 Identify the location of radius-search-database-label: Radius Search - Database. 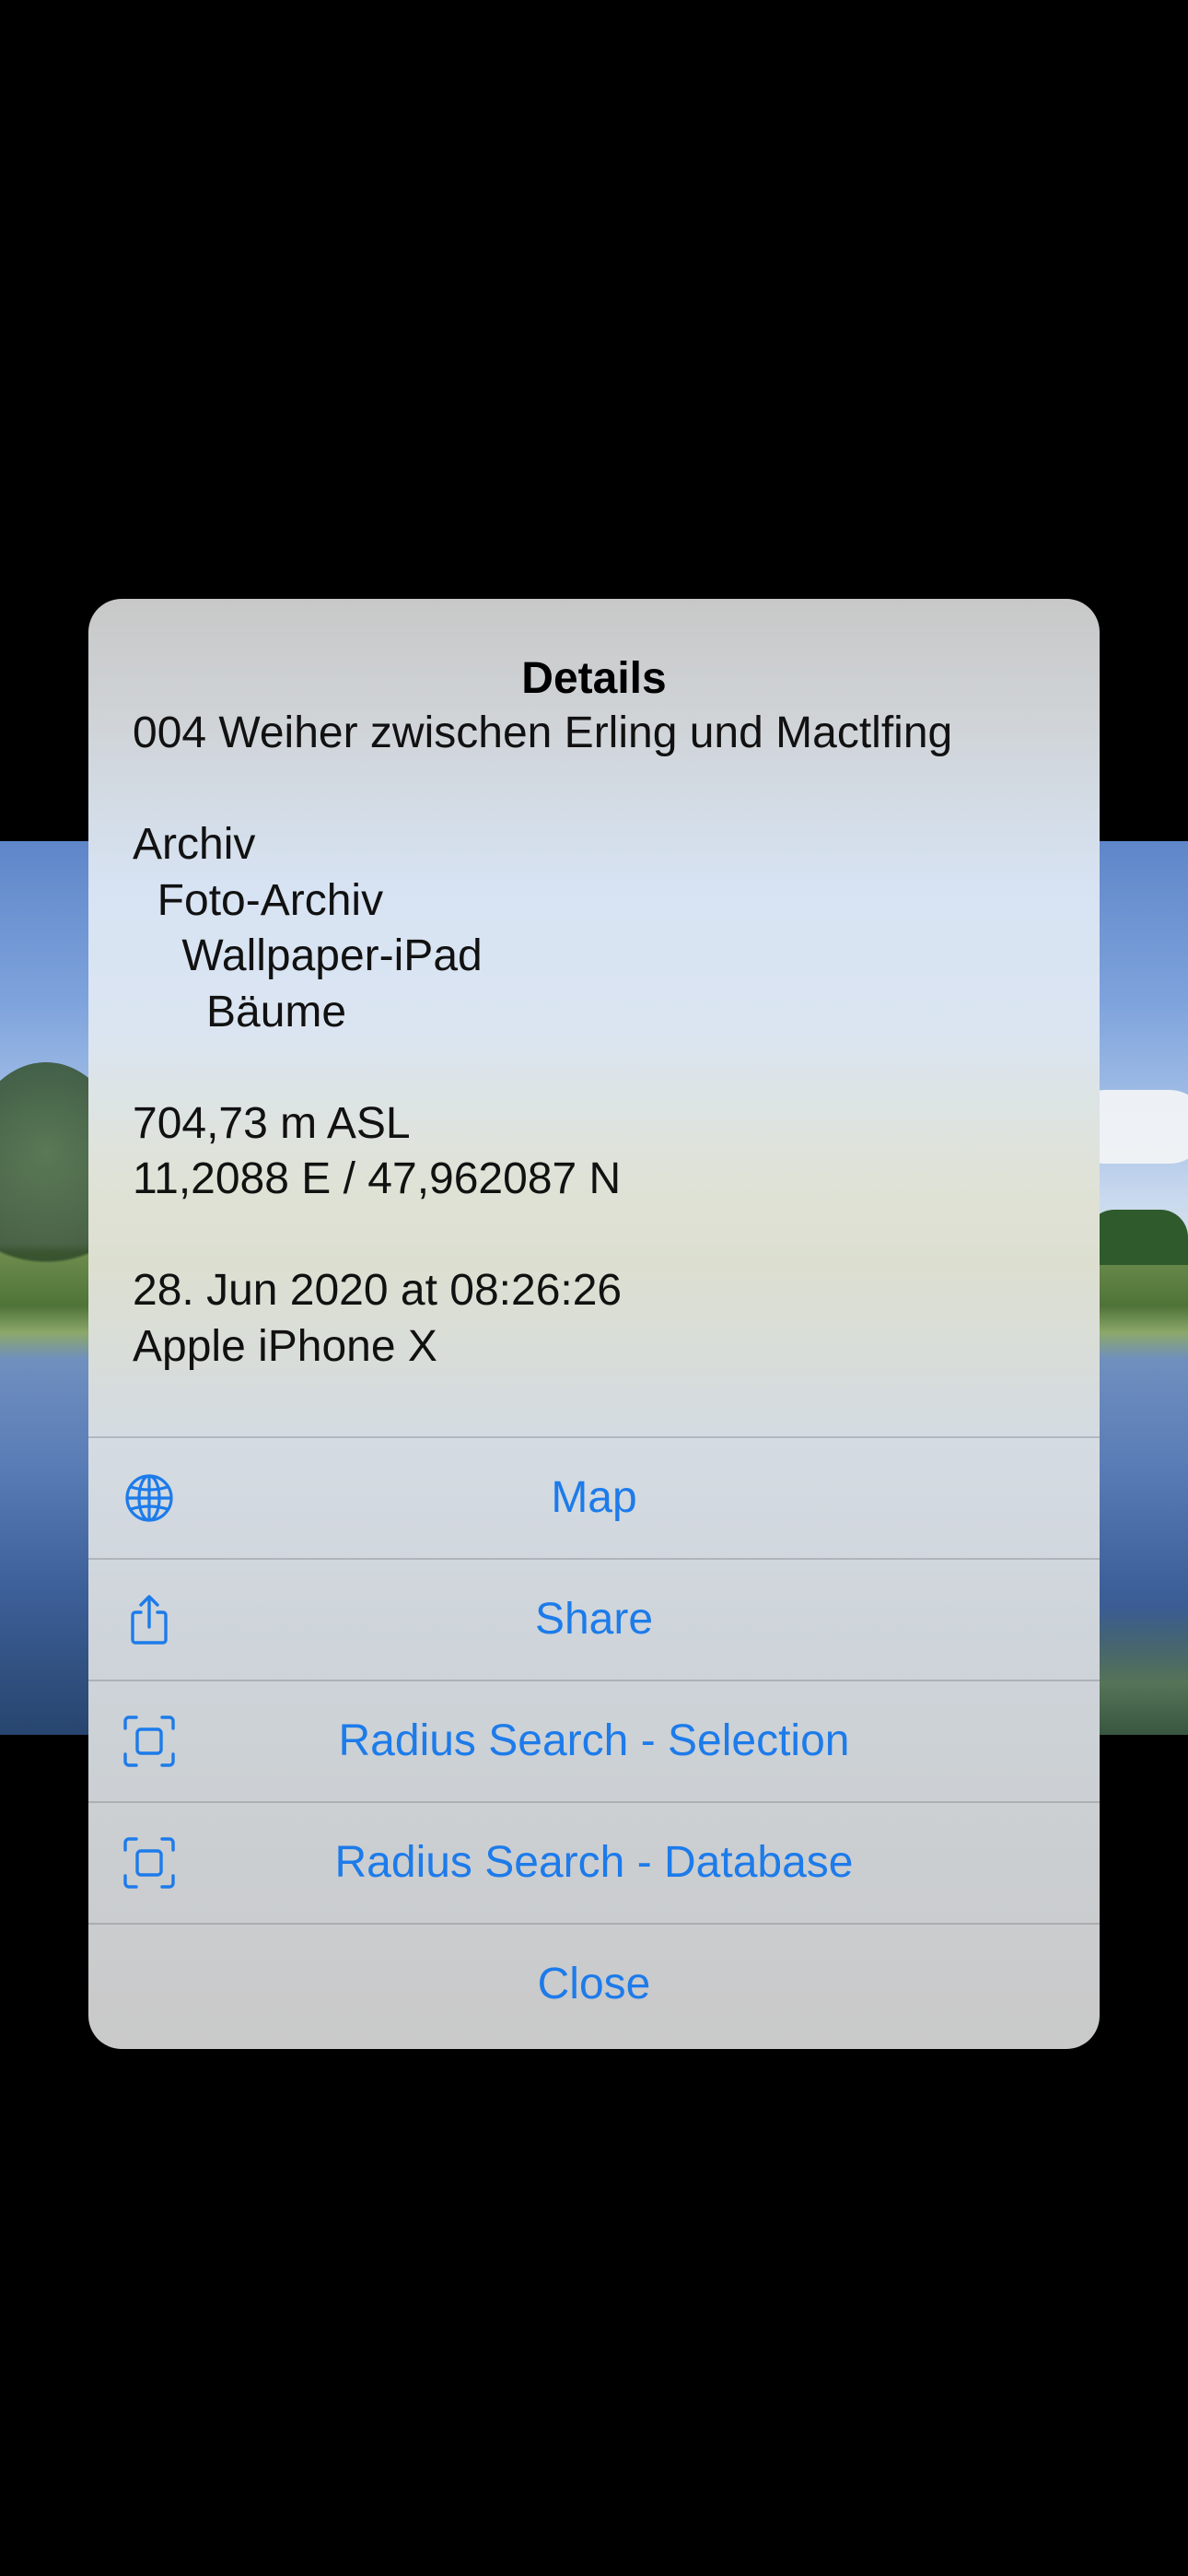
(594, 1862).